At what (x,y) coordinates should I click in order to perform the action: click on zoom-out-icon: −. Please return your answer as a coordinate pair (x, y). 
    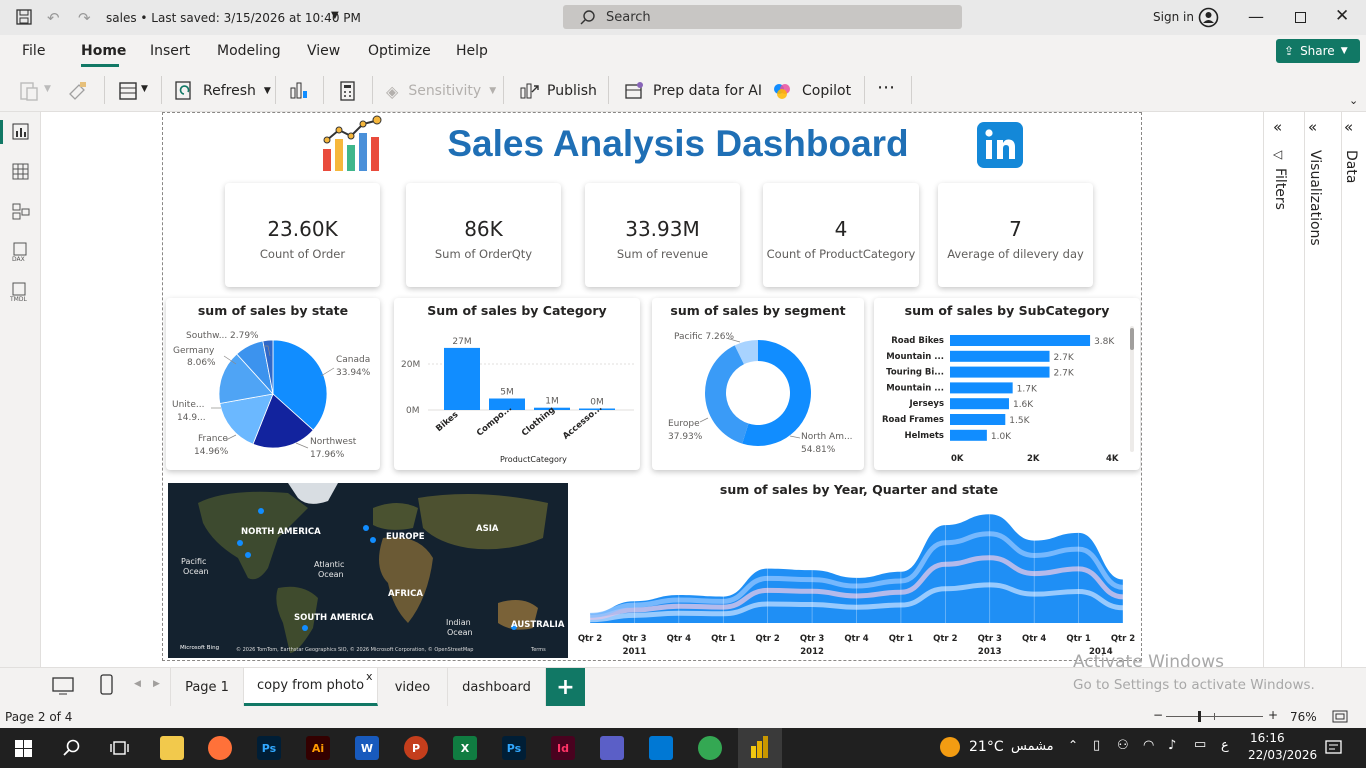
    Looking at the image, I should click on (1158, 715).